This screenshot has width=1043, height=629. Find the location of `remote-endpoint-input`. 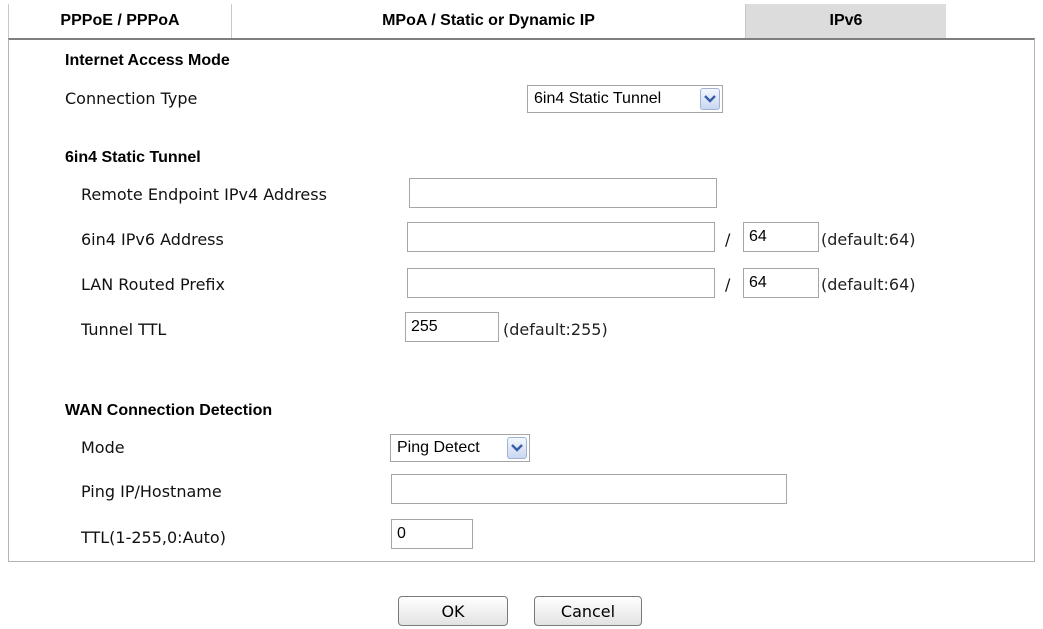

remote-endpoint-input is located at coordinates (563, 193).